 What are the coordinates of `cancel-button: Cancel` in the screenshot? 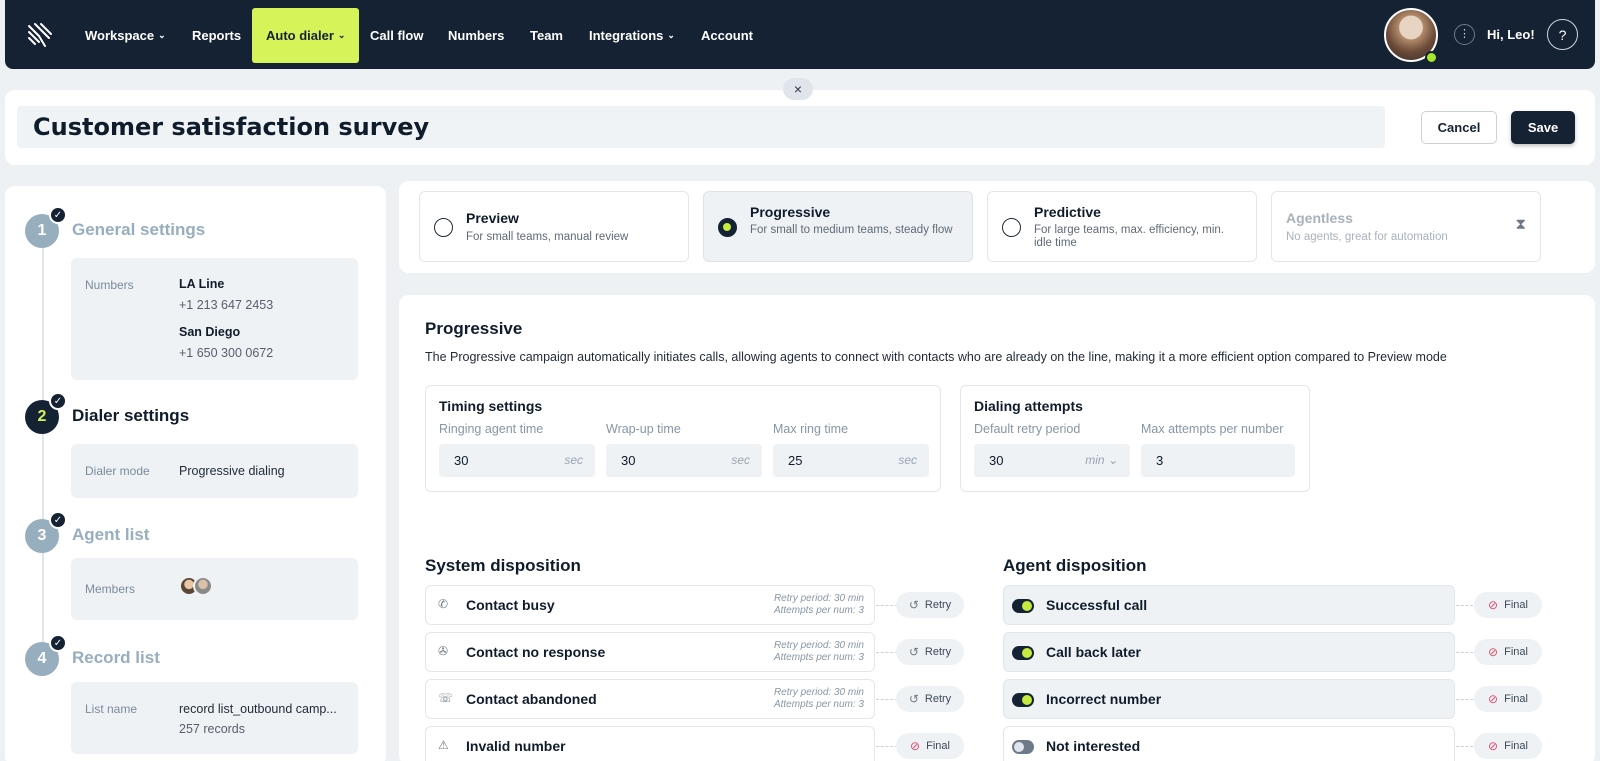 It's located at (1459, 127).